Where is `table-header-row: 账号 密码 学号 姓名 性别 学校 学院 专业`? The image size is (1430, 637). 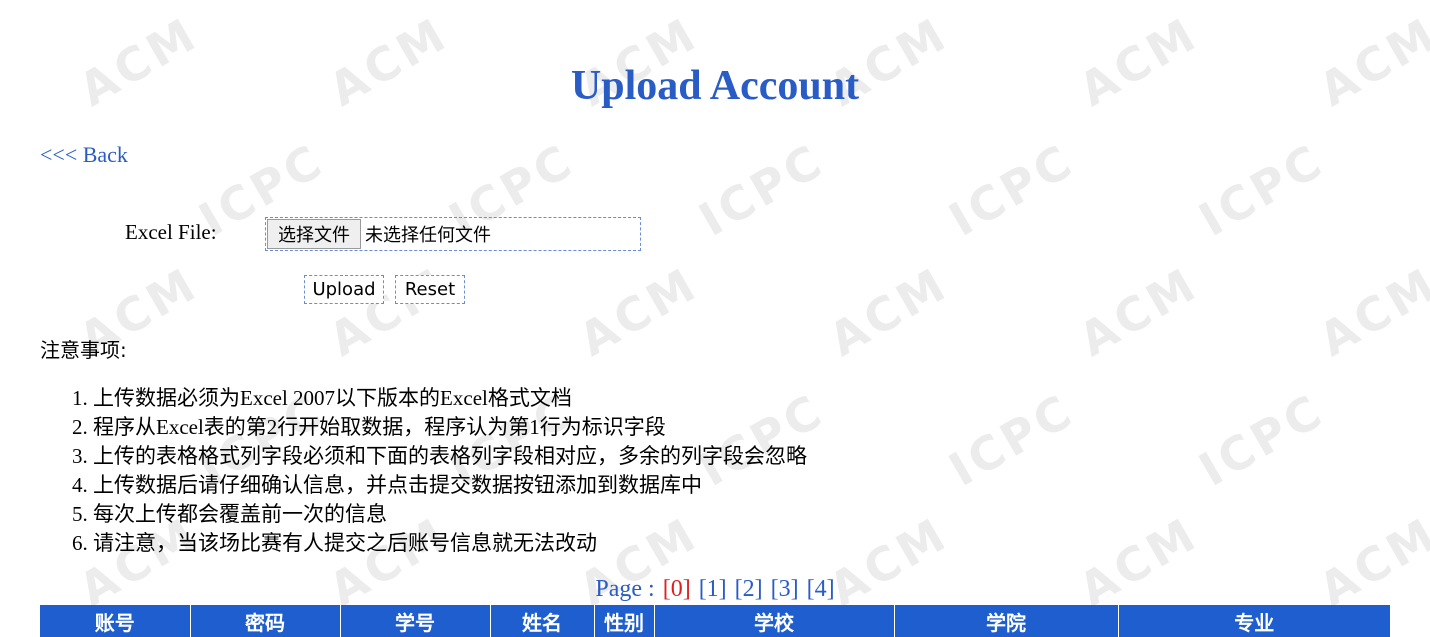 table-header-row: 账号 密码 学号 姓名 性别 学校 学院 专业 is located at coordinates (715, 621).